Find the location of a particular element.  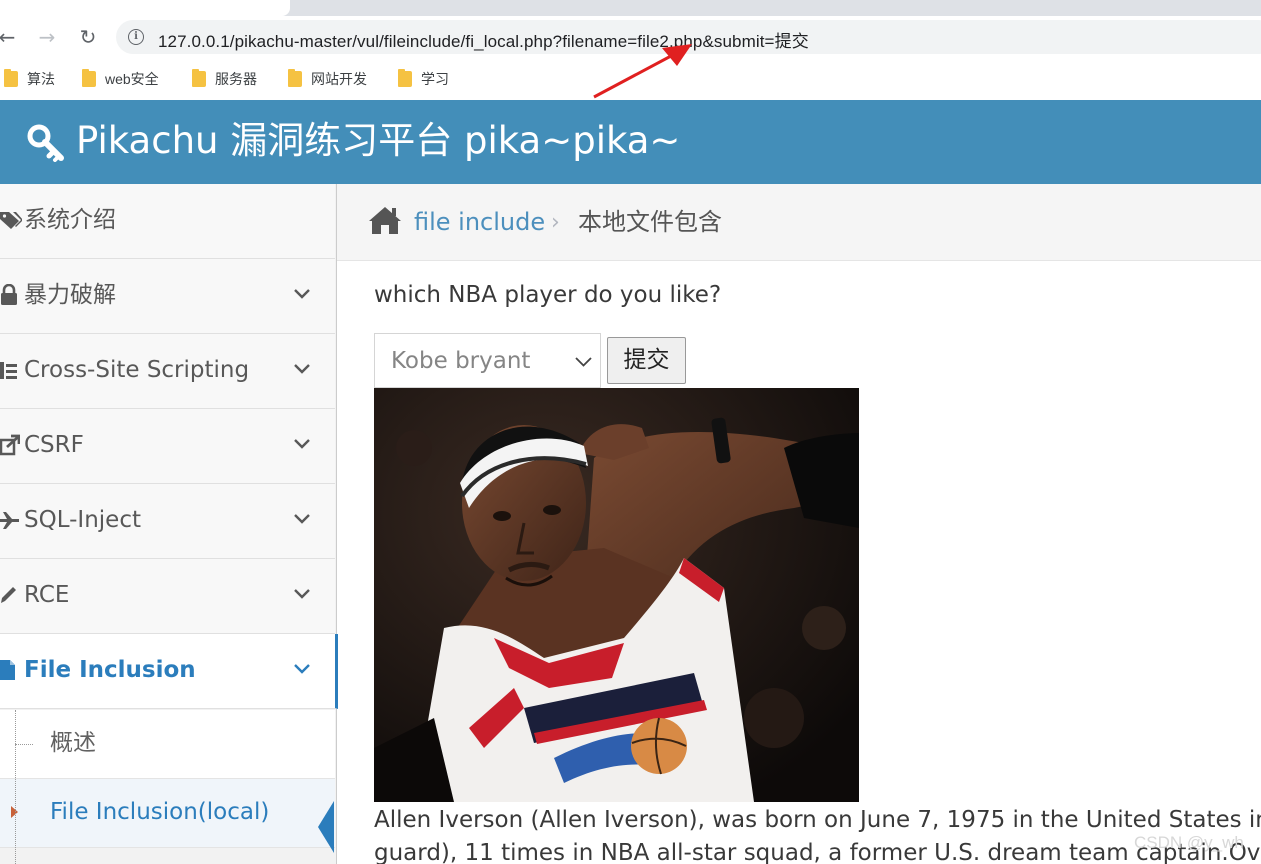

bookmark-folder: 服务器 is located at coordinates (224, 79).